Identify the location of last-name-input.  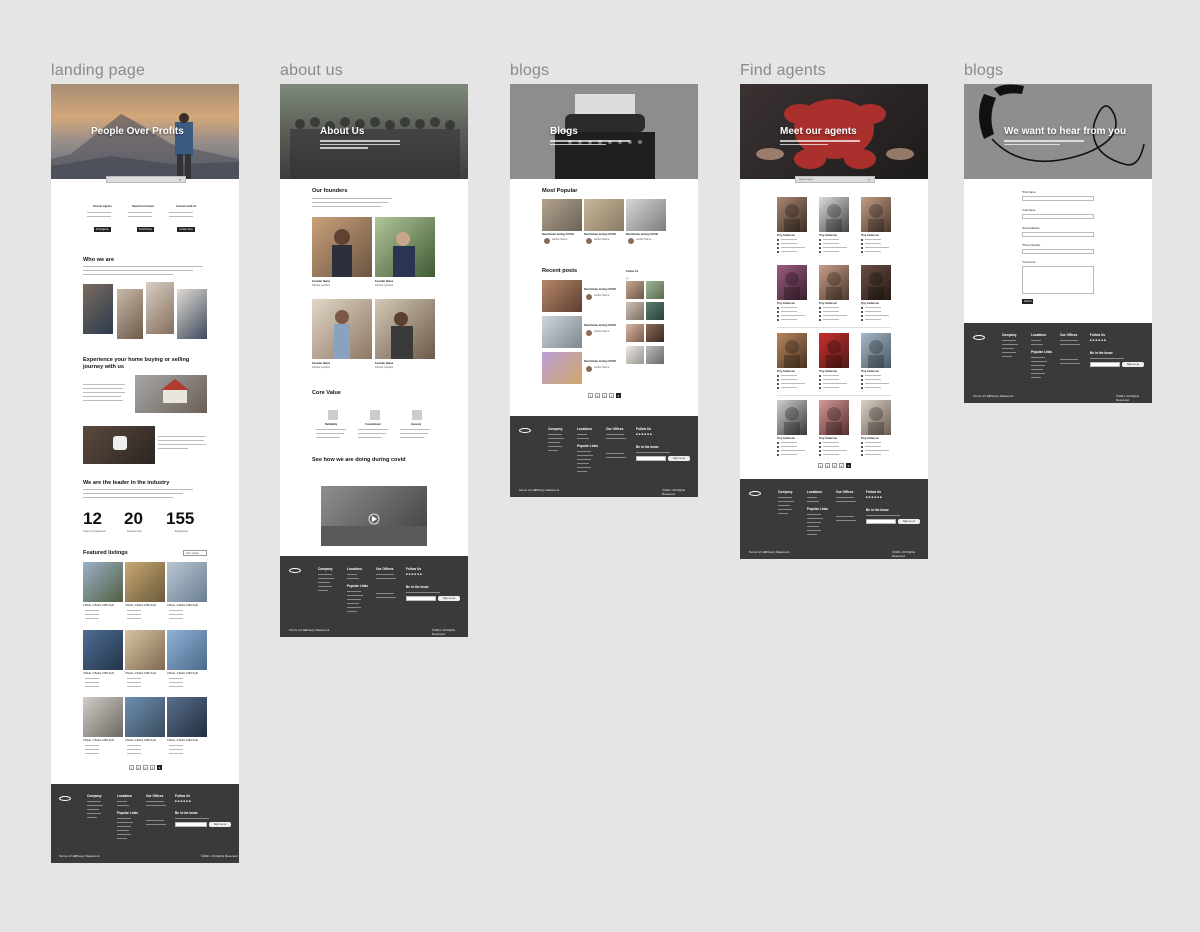
(1058, 216).